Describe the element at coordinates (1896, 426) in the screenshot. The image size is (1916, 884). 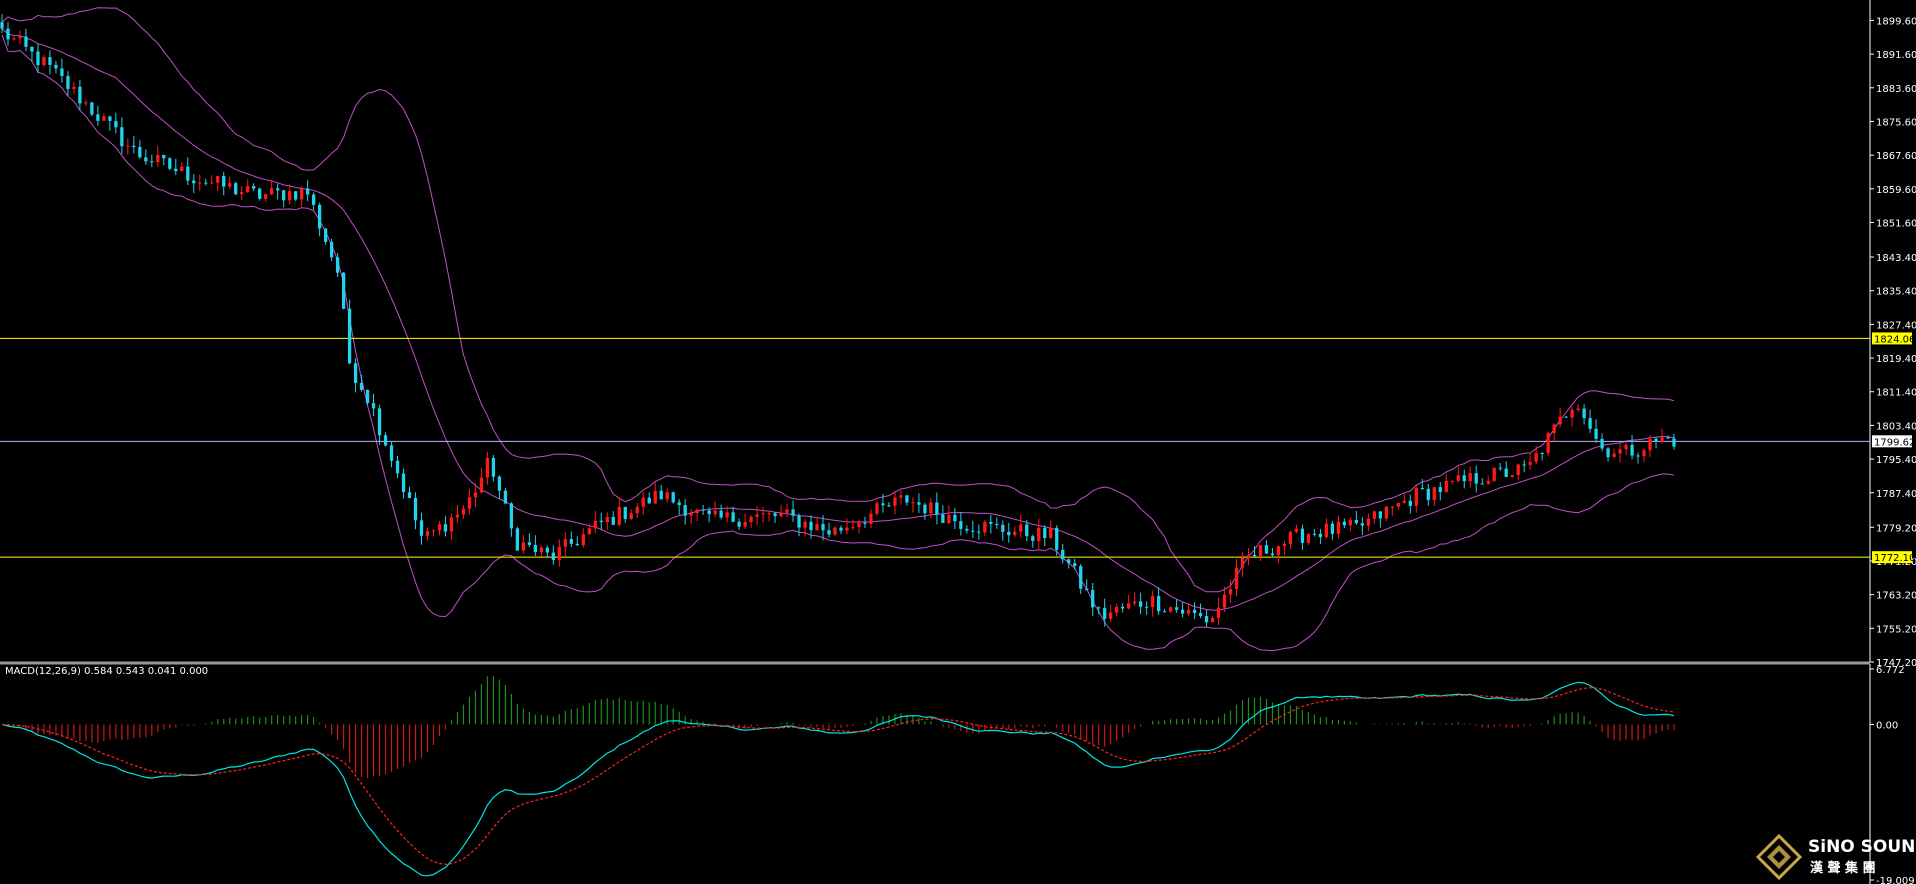
I see `price-tick-label: 1803.40` at that location.